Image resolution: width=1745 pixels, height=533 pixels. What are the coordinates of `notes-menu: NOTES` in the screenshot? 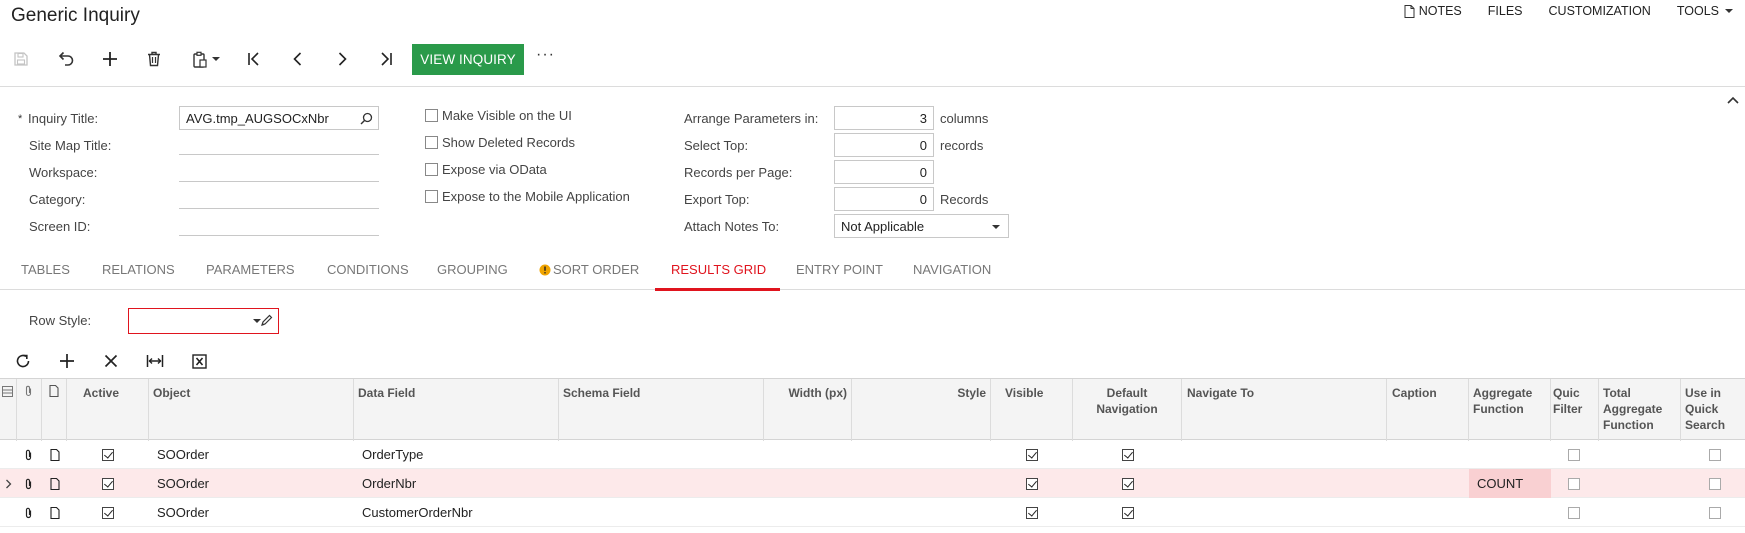 It's located at (1433, 11).